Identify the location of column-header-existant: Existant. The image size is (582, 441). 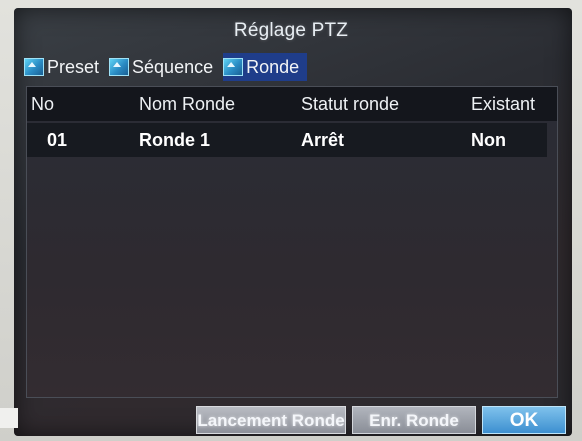
(503, 104).